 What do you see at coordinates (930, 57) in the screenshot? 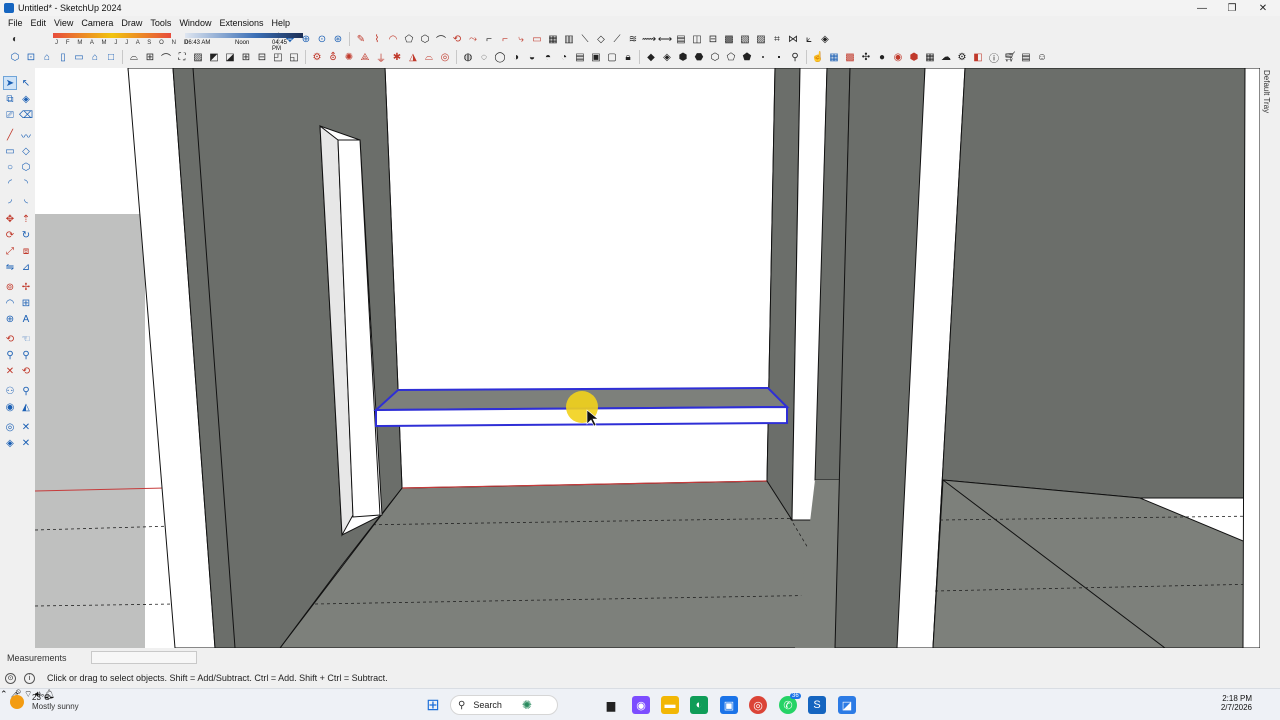
I see `location-tool-5-icon: ▦` at bounding box center [930, 57].